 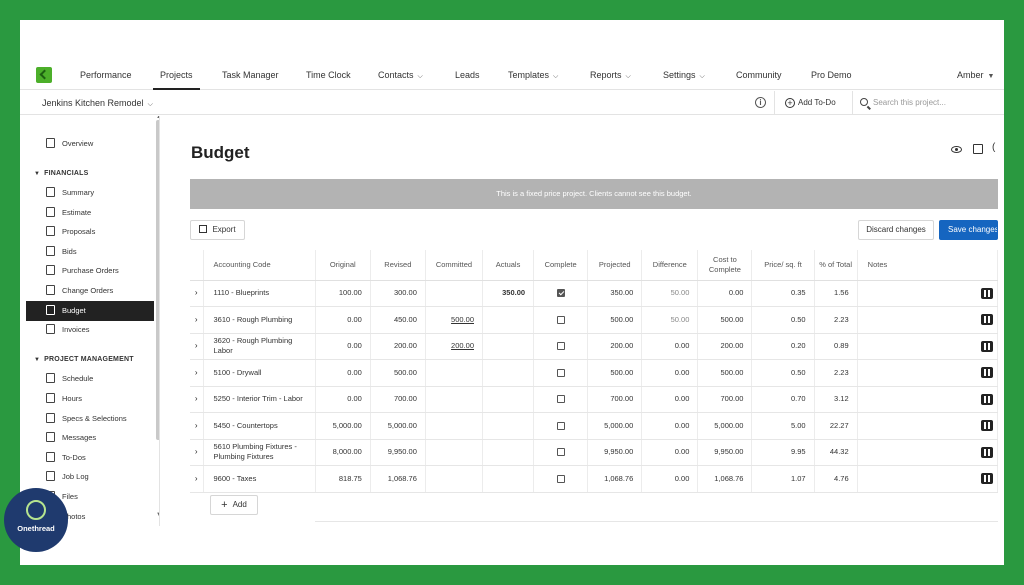 I want to click on column-header: Complete, so click(x=561, y=265).